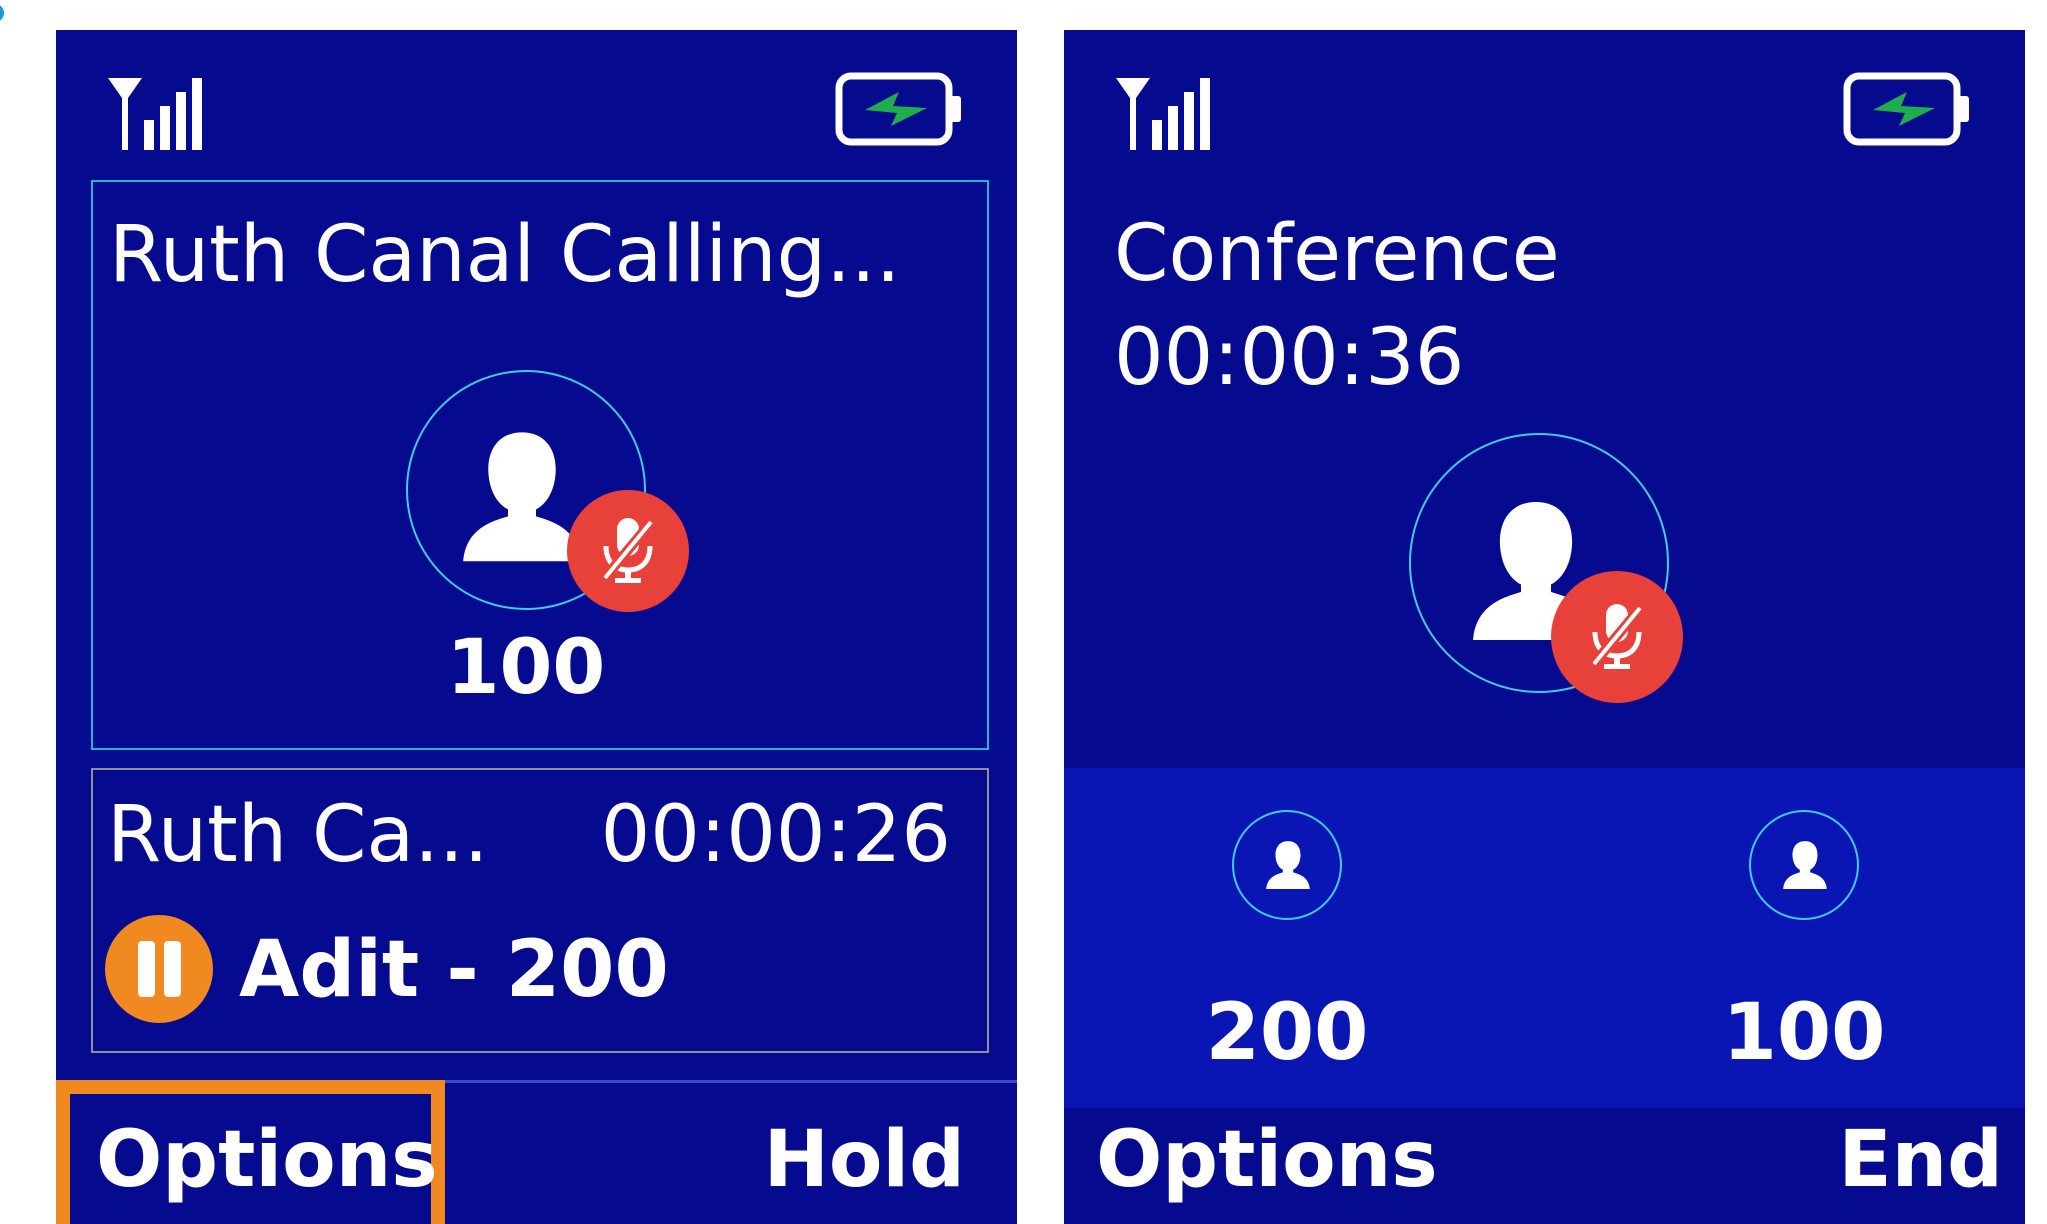  What do you see at coordinates (526, 666) in the screenshot?
I see `caller-number: 100` at bounding box center [526, 666].